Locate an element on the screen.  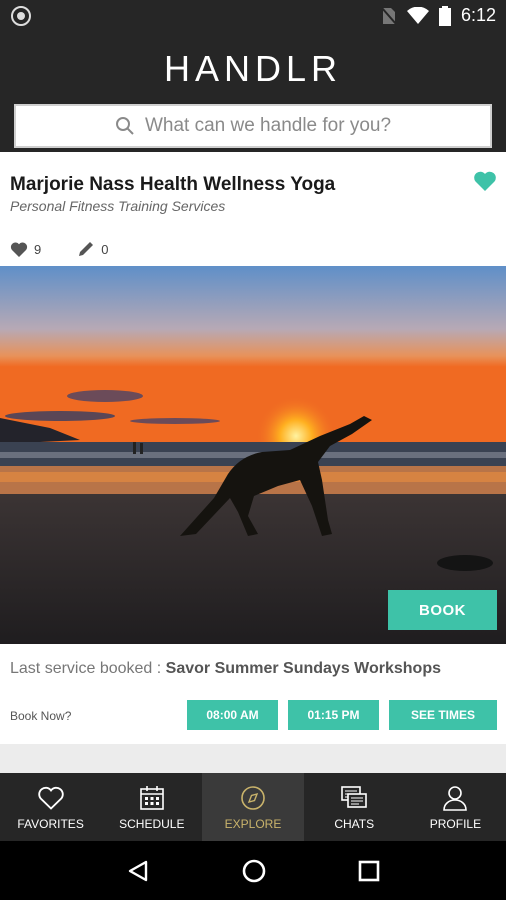
tab-schedule-label: SCHEDULE is located at coordinates (152, 824).